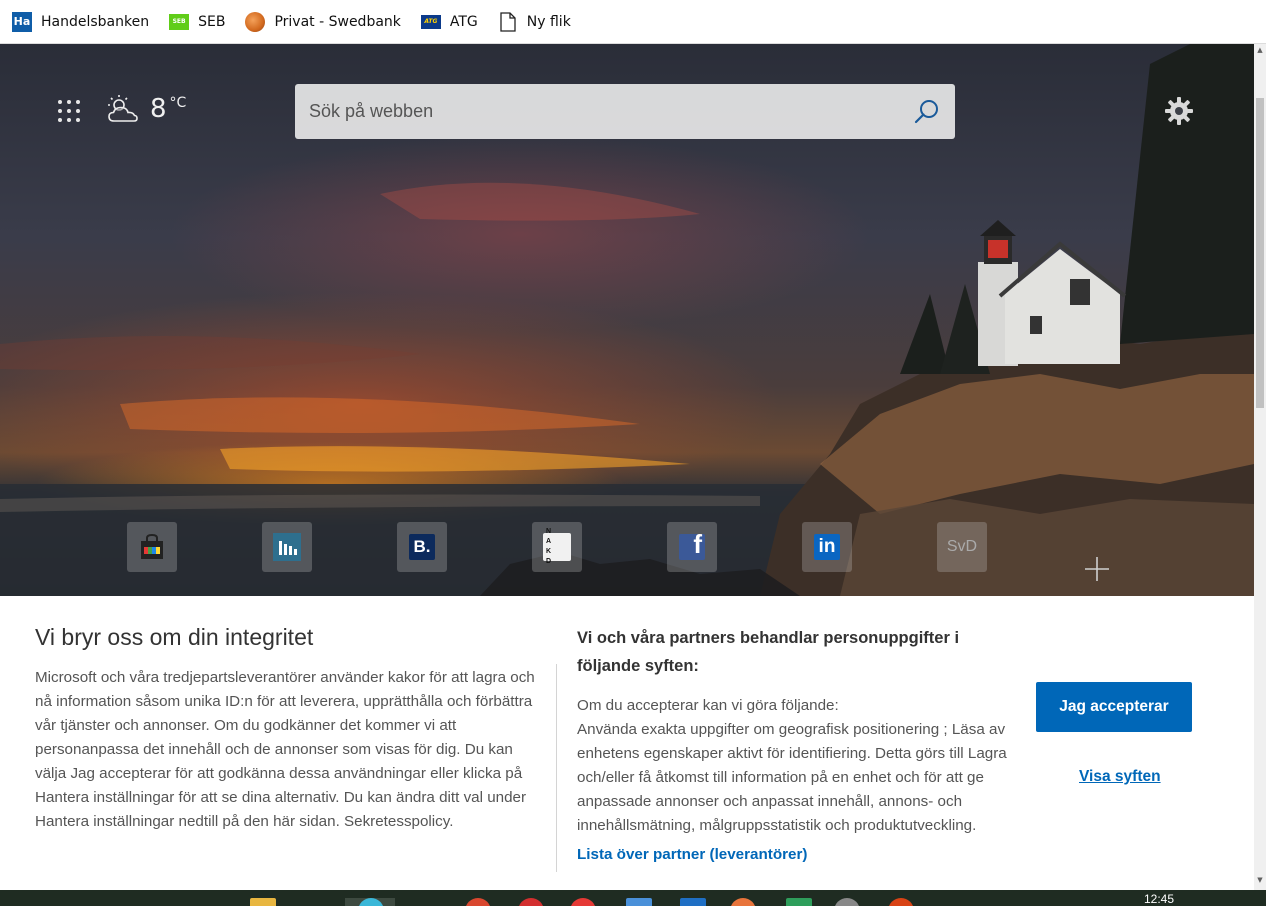 This screenshot has width=1266, height=906. I want to click on svd-tile: SvD, so click(962, 547).